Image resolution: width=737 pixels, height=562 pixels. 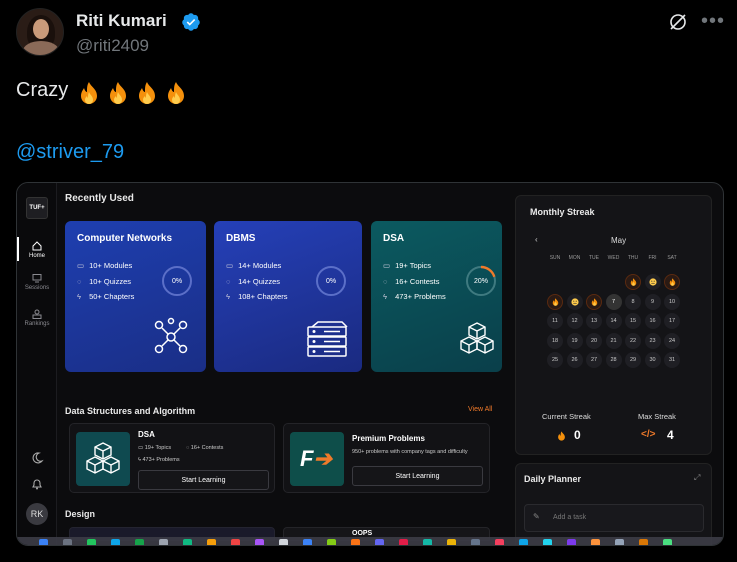 What do you see at coordinates (633, 340) in the screenshot?
I see `calendar-day: 22` at bounding box center [633, 340].